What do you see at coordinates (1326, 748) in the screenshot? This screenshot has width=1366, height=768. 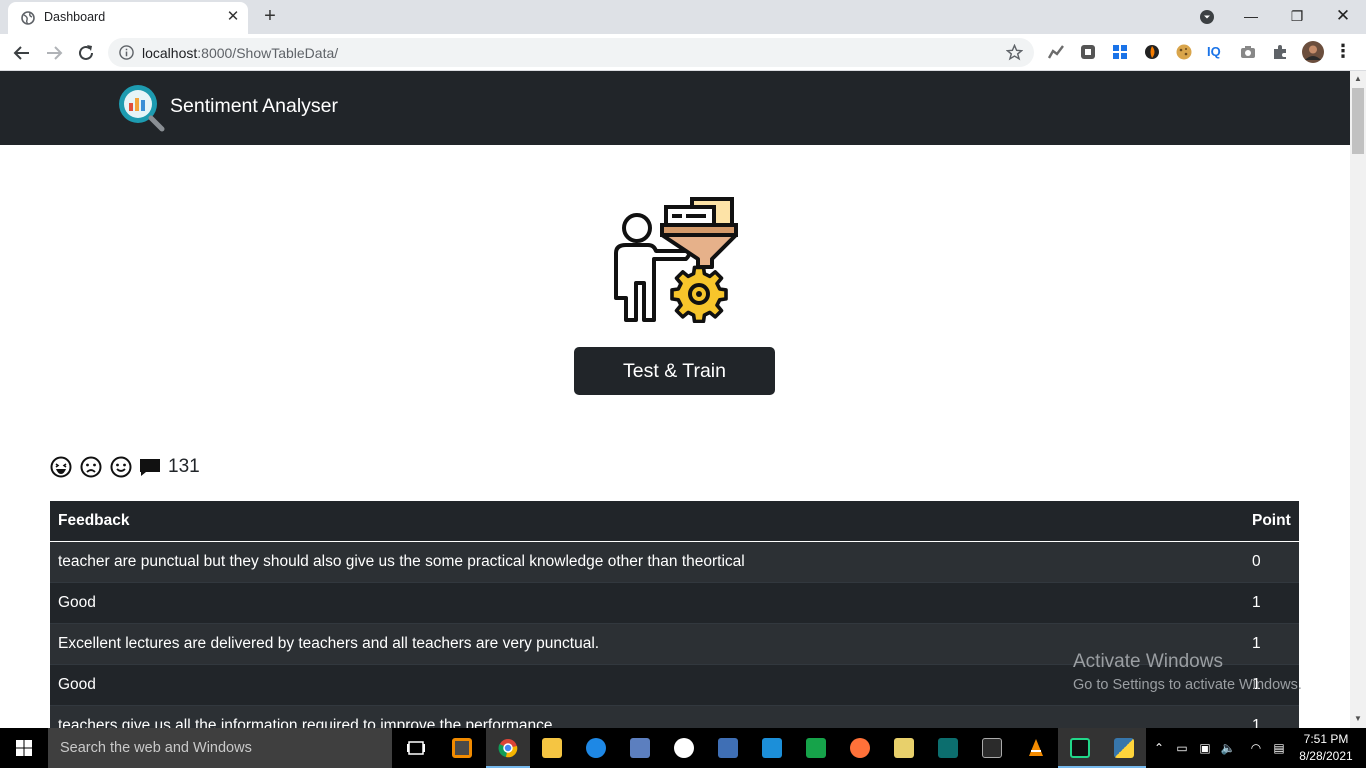 I see `taskbar-clock: 7:51 PM 8/28/2021` at bounding box center [1326, 748].